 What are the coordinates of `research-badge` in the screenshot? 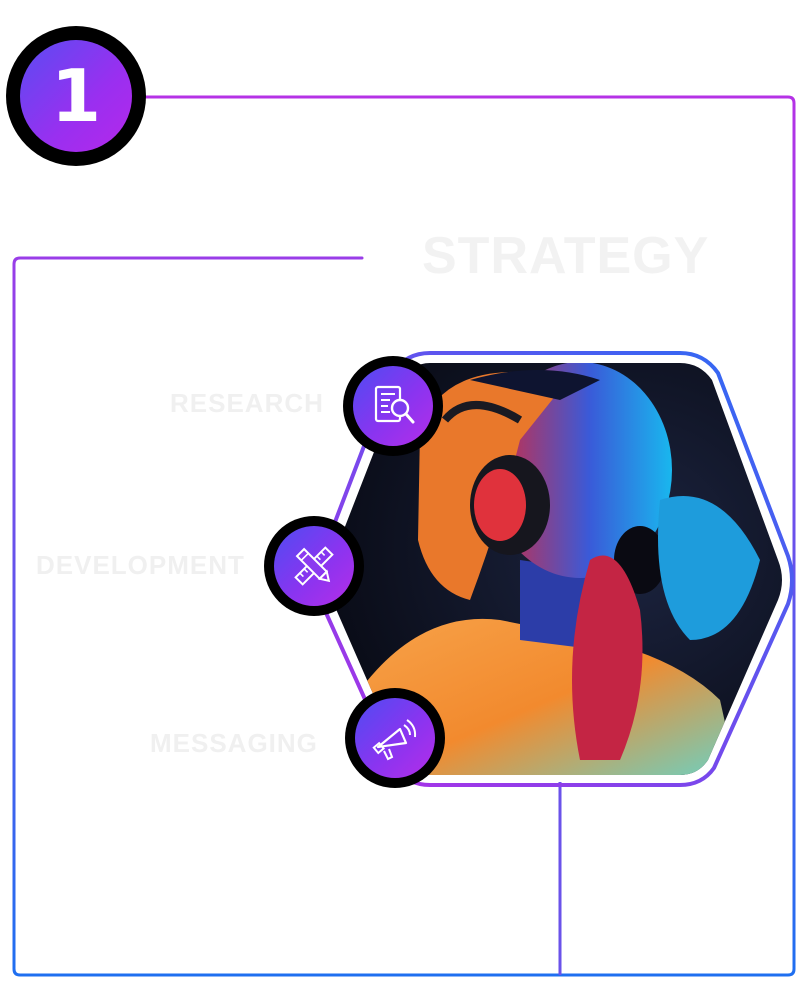 It's located at (393, 406).